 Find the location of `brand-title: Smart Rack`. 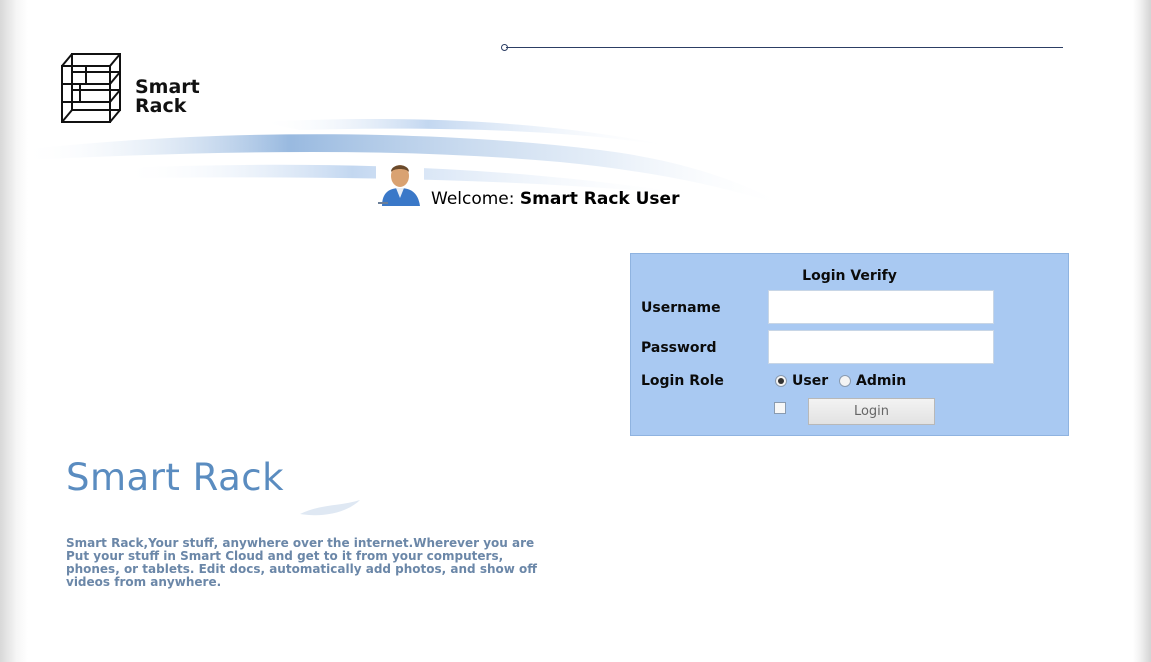

brand-title: Smart Rack is located at coordinates (175, 477).